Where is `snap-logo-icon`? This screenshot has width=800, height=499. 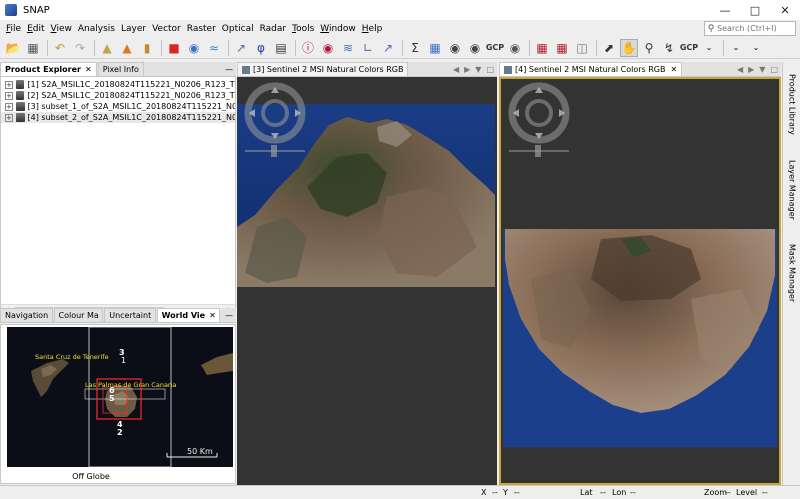
snap-logo-icon is located at coordinates (11, 10).